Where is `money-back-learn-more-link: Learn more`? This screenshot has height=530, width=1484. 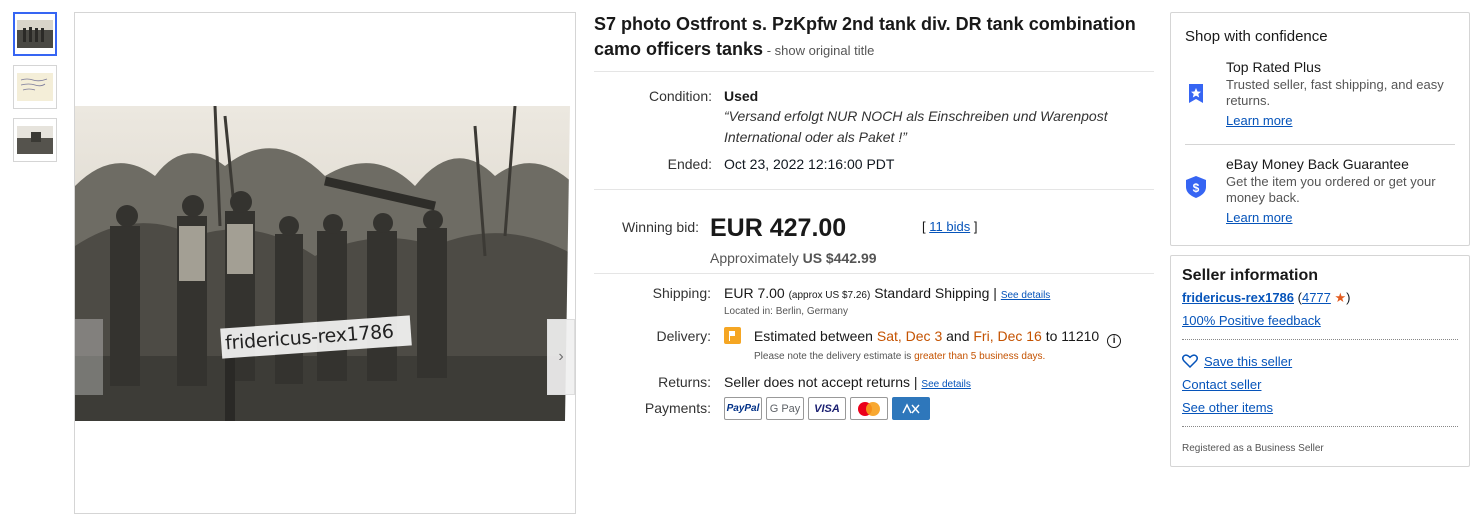
money-back-learn-more-link: Learn more is located at coordinates (1341, 218).